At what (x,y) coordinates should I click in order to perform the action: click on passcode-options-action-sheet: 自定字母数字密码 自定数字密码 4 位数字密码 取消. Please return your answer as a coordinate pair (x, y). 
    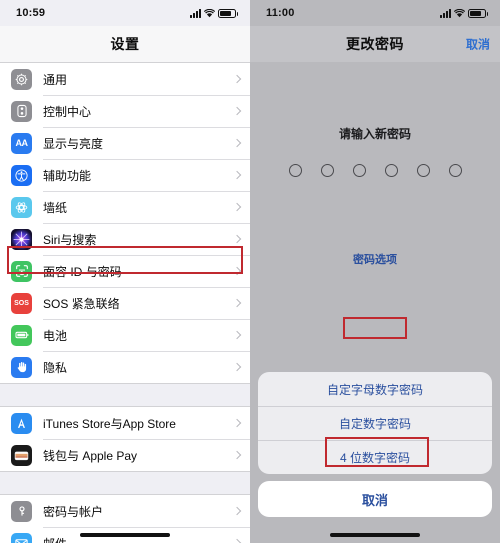
    Looking at the image, I should click on (375, 444).